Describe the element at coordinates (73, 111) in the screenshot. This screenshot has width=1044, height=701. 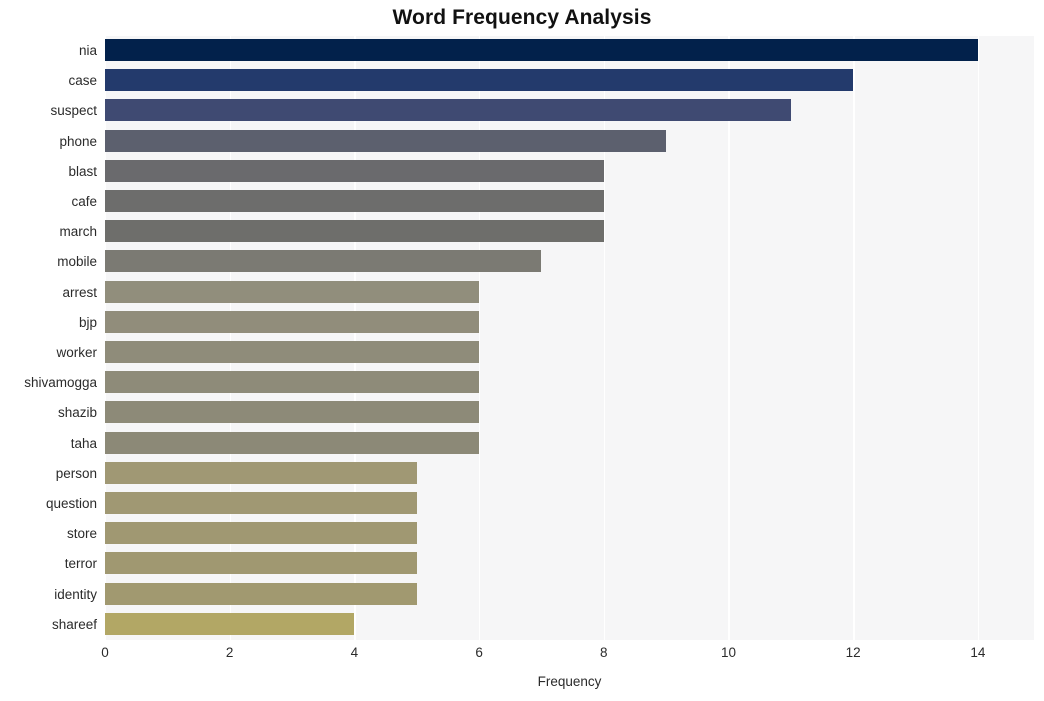
I see `y-tick-label-suspect: suspect` at that location.